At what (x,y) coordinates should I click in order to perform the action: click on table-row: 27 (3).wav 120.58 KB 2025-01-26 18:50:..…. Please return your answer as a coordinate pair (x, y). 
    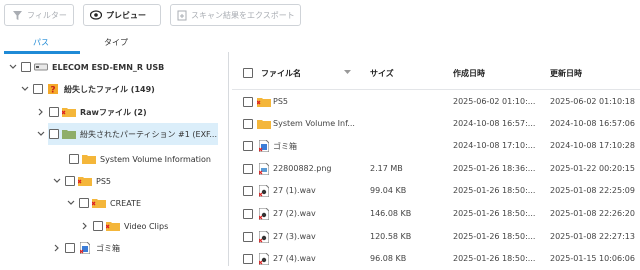
    Looking at the image, I should click on (436, 237).